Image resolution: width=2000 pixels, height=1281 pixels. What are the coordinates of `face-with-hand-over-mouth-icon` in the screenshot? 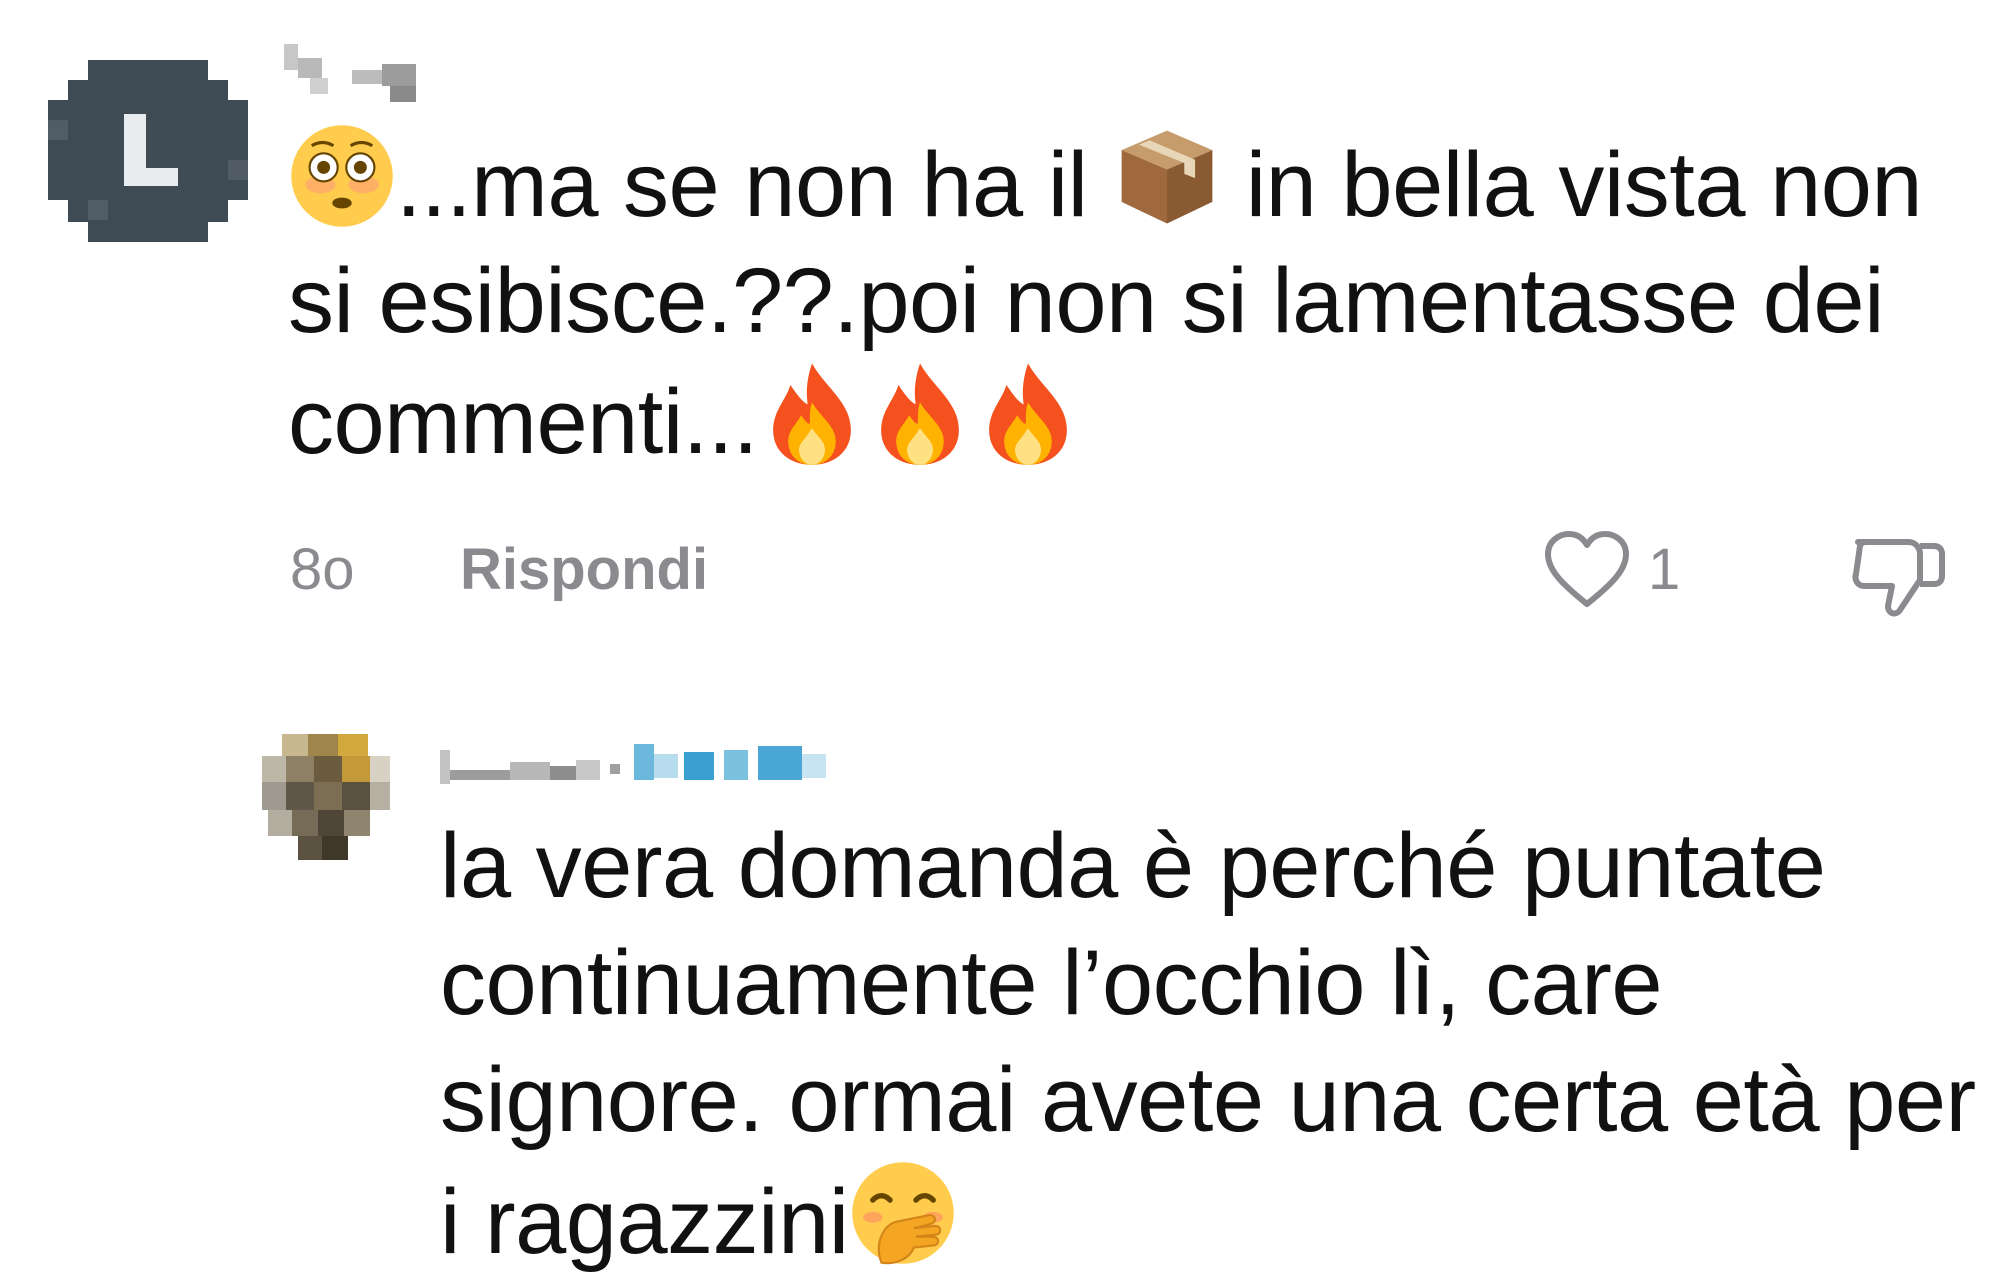 It's located at (903, 1213).